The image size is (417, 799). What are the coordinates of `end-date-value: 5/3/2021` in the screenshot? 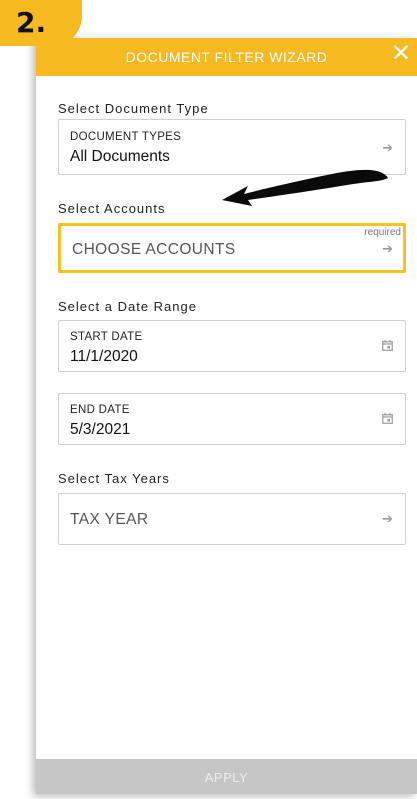 It's located at (100, 429).